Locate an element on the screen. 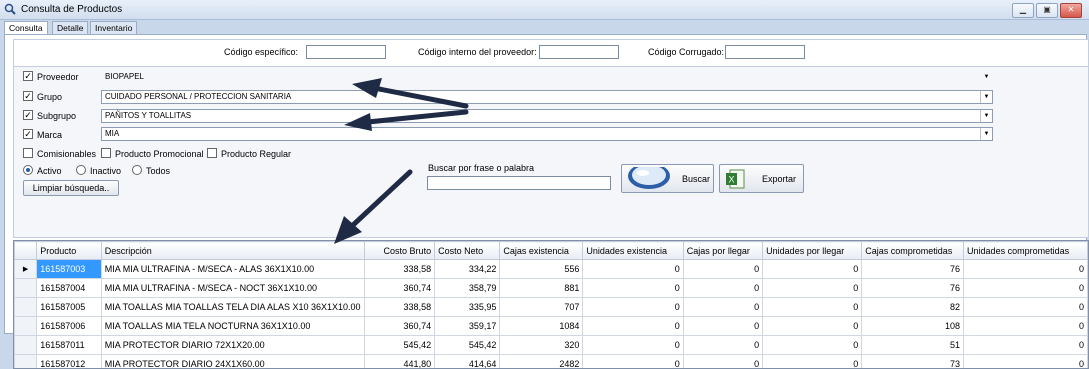 This screenshot has width=1089, height=369. comisionables-checkbox is located at coordinates (28, 153).